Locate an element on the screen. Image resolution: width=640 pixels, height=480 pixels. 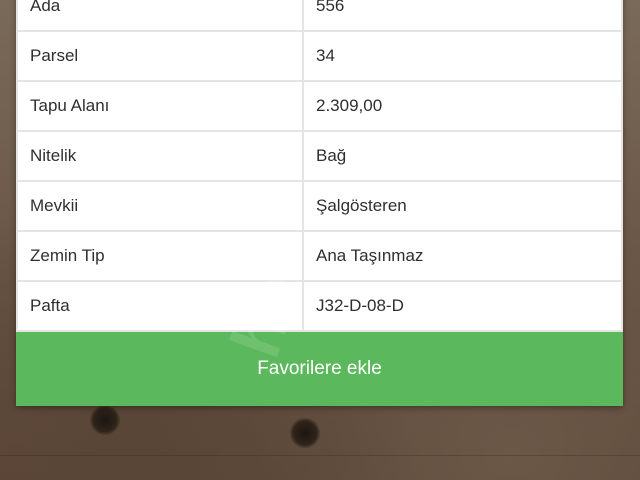
row-label: Mevkii is located at coordinates (160, 206).